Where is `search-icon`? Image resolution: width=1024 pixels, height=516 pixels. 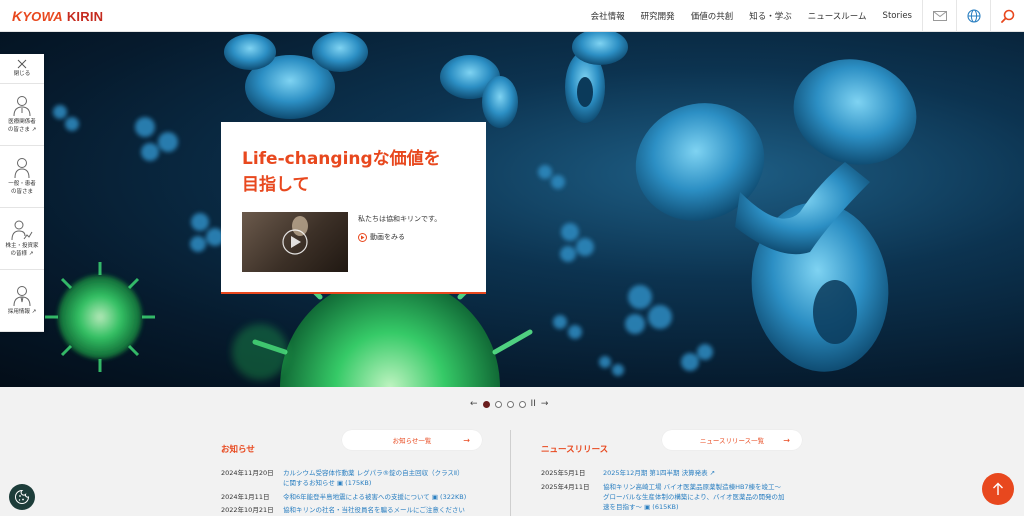 search-icon is located at coordinates (1007, 16).